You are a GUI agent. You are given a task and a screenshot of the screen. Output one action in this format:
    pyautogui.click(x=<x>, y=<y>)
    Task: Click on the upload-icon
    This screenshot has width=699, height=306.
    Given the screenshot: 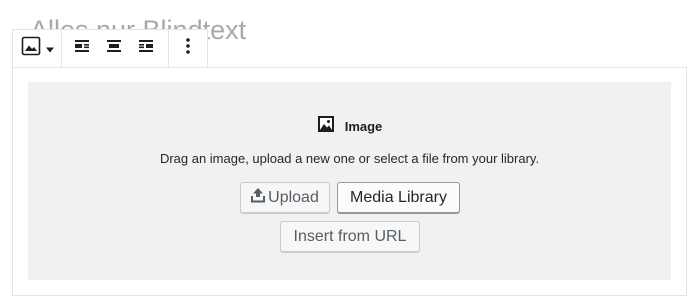 What is the action you would take?
    pyautogui.click(x=258, y=197)
    